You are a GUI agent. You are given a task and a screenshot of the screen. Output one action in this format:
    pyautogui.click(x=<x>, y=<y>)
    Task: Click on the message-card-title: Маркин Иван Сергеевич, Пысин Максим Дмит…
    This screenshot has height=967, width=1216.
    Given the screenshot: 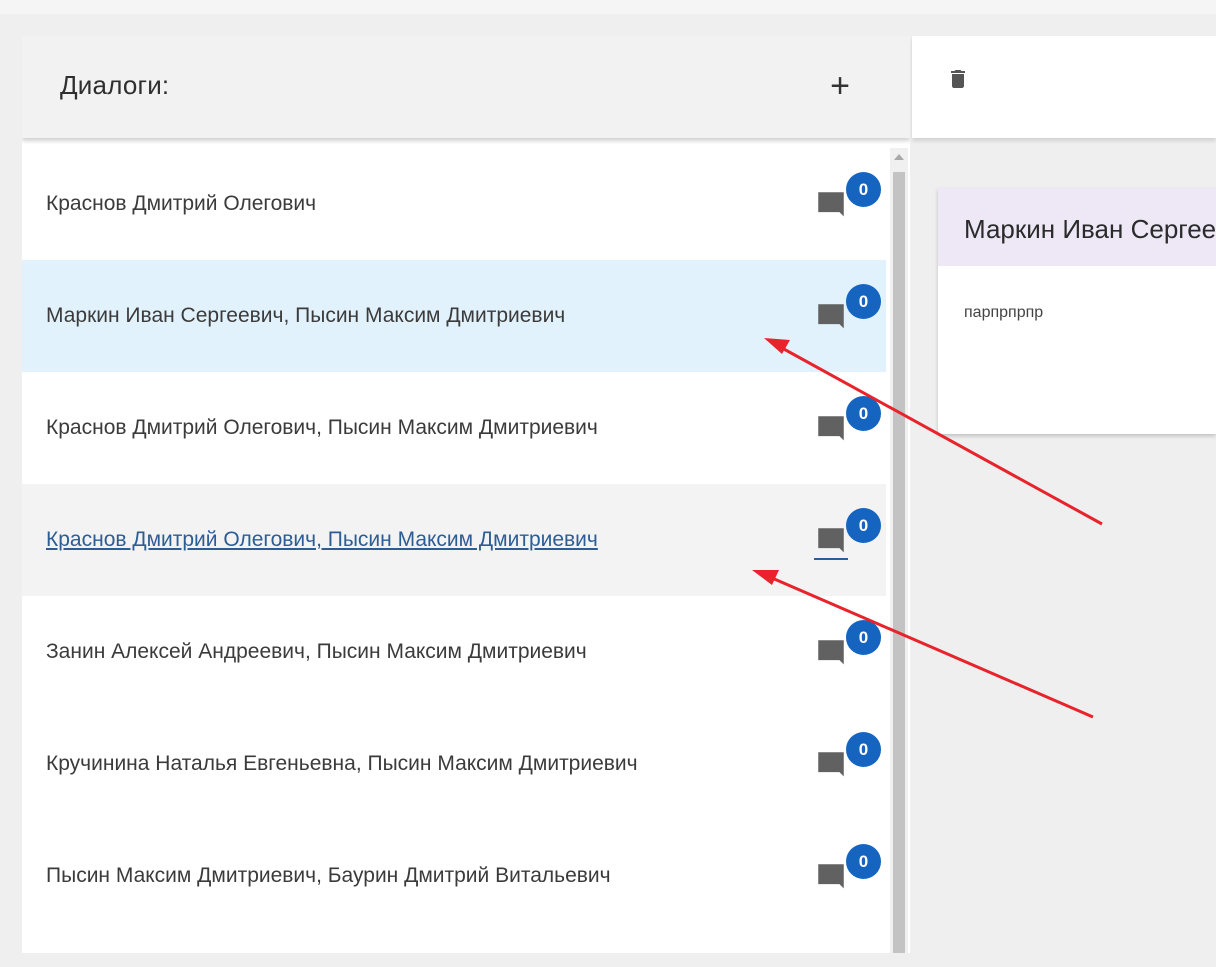 What is the action you would take?
    pyautogui.click(x=1090, y=229)
    